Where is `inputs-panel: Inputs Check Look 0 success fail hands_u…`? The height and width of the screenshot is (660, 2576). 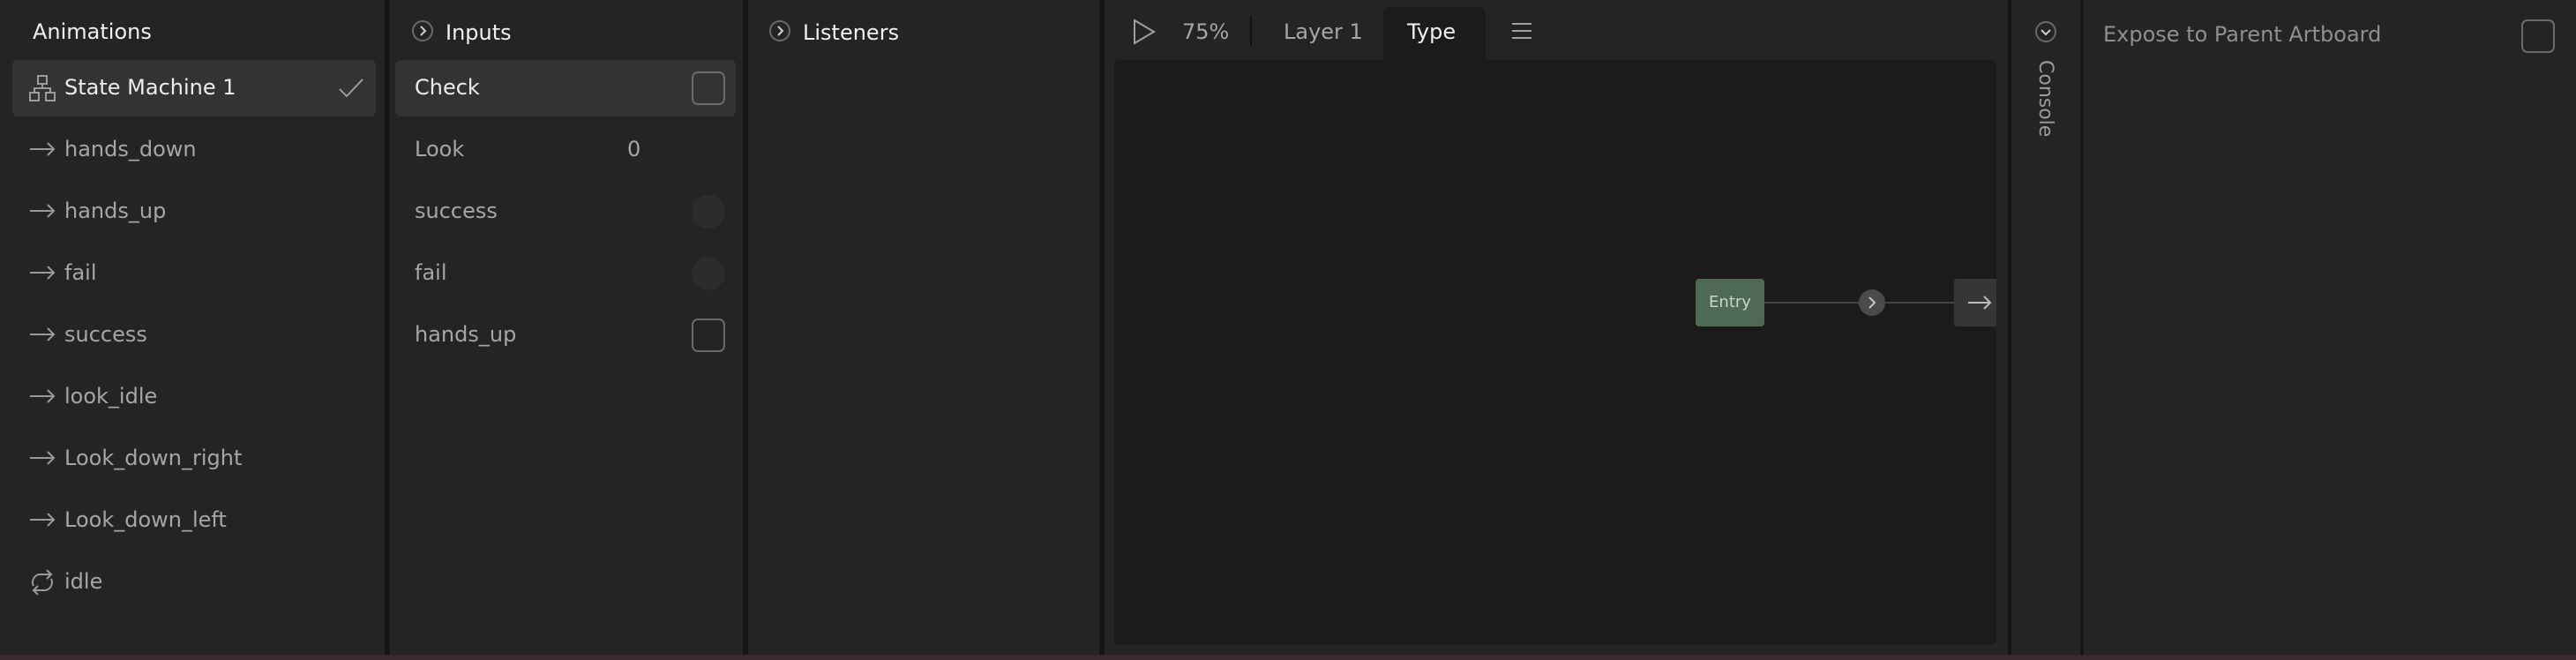 inputs-panel: Inputs Check Look 0 success fail hands_u… is located at coordinates (567, 327).